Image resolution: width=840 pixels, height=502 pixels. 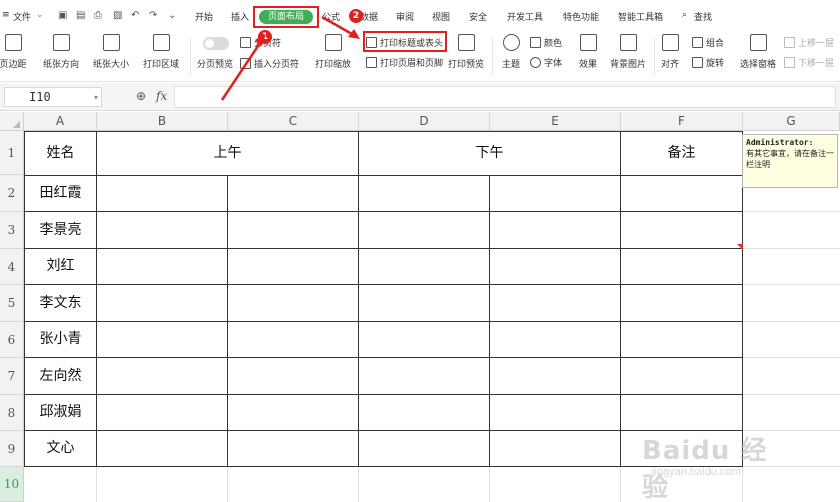 What do you see at coordinates (15, 52) in the screenshot?
I see `margins-button: 页边距` at bounding box center [15, 52].